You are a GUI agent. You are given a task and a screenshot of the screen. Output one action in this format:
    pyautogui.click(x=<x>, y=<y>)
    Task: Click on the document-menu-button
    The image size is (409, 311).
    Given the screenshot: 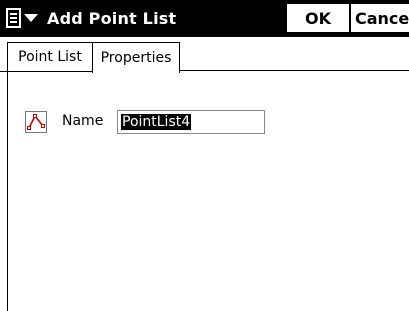 What is the action you would take?
    pyautogui.click(x=24, y=18)
    